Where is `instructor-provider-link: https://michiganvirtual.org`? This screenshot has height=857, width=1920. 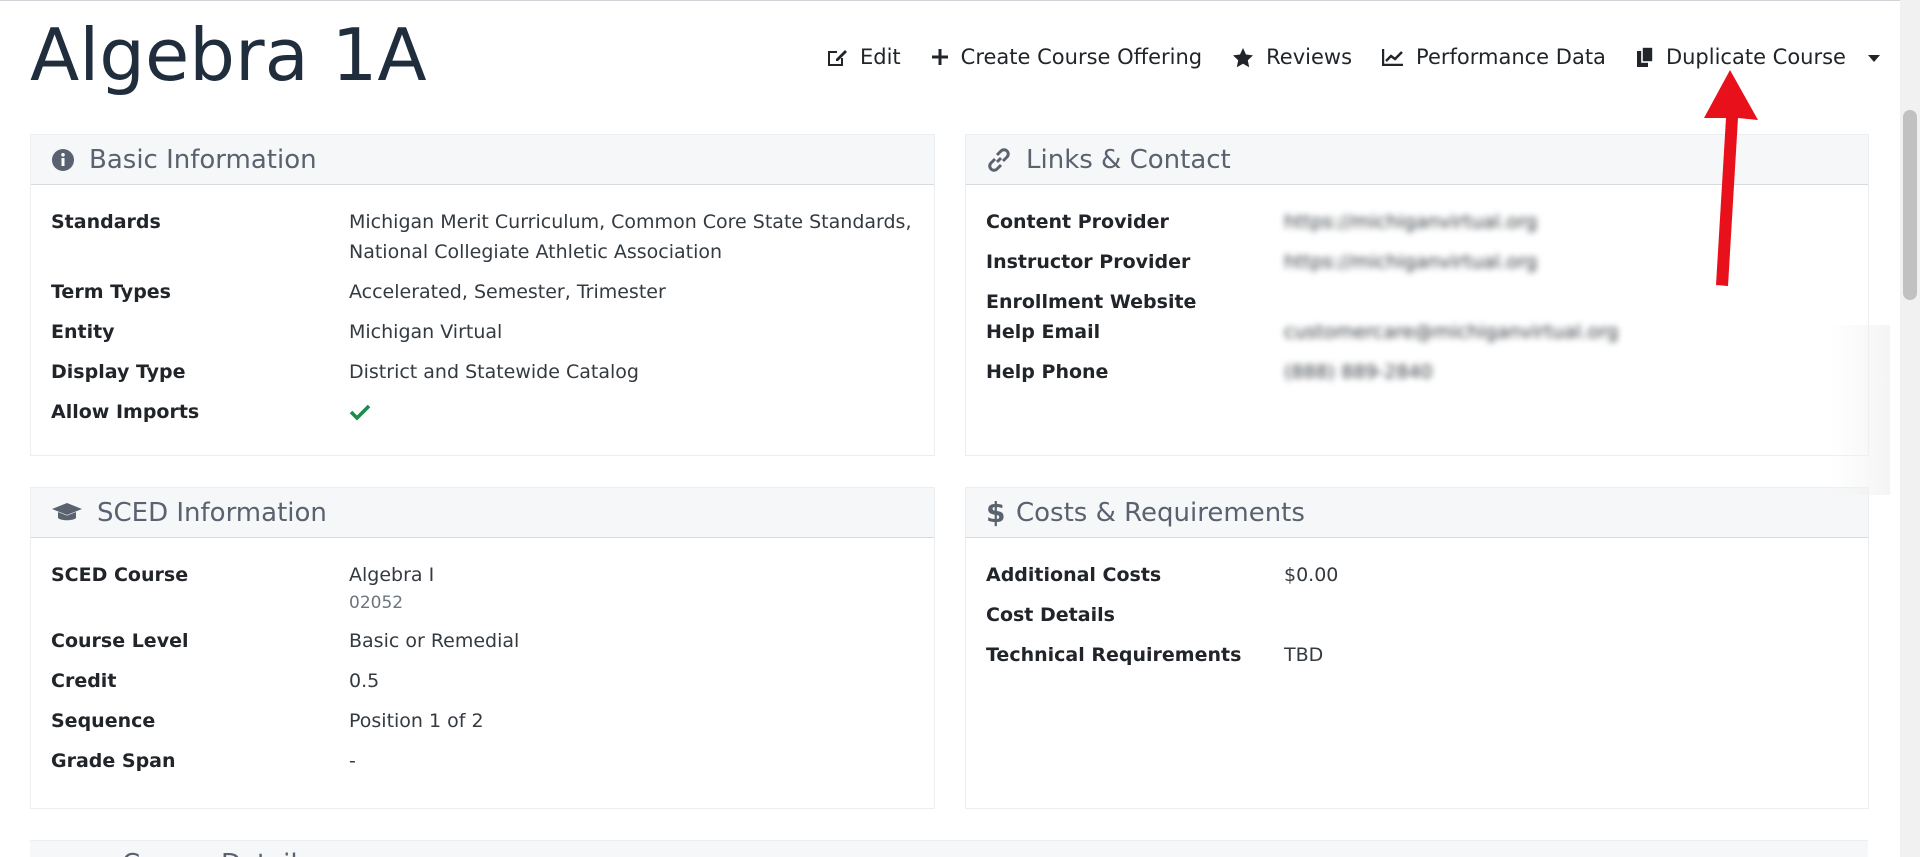
instructor-provider-link: https://michiganvirtual.org is located at coordinates (1410, 262).